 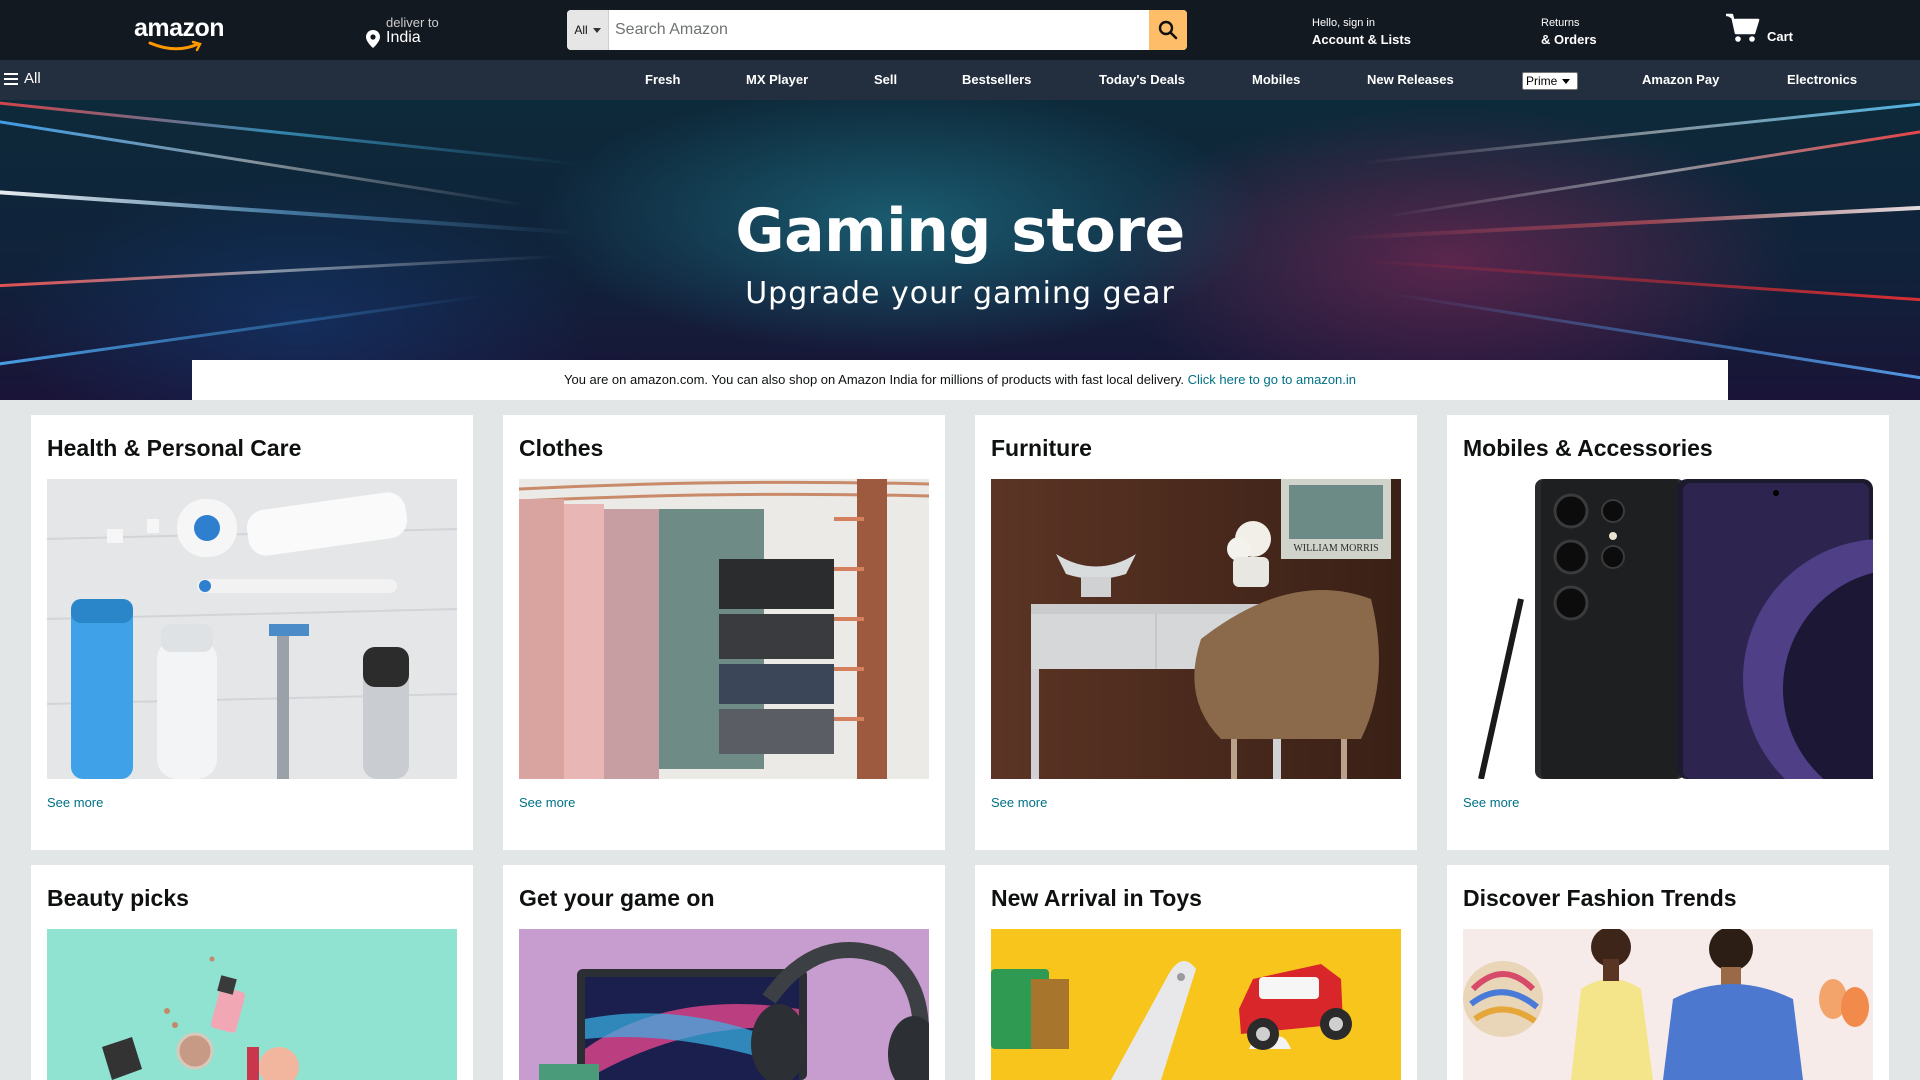 I want to click on card-title: New Arrival in Toys, so click(x=1096, y=898).